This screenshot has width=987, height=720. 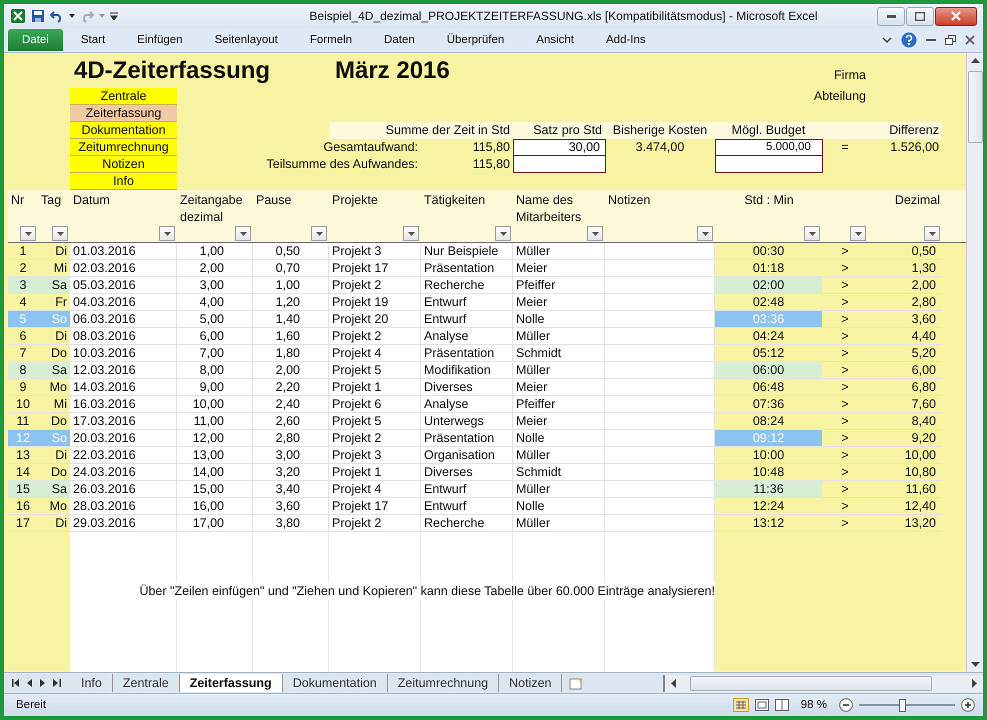 I want to click on sheet-tab: Notizen, so click(x=530, y=683).